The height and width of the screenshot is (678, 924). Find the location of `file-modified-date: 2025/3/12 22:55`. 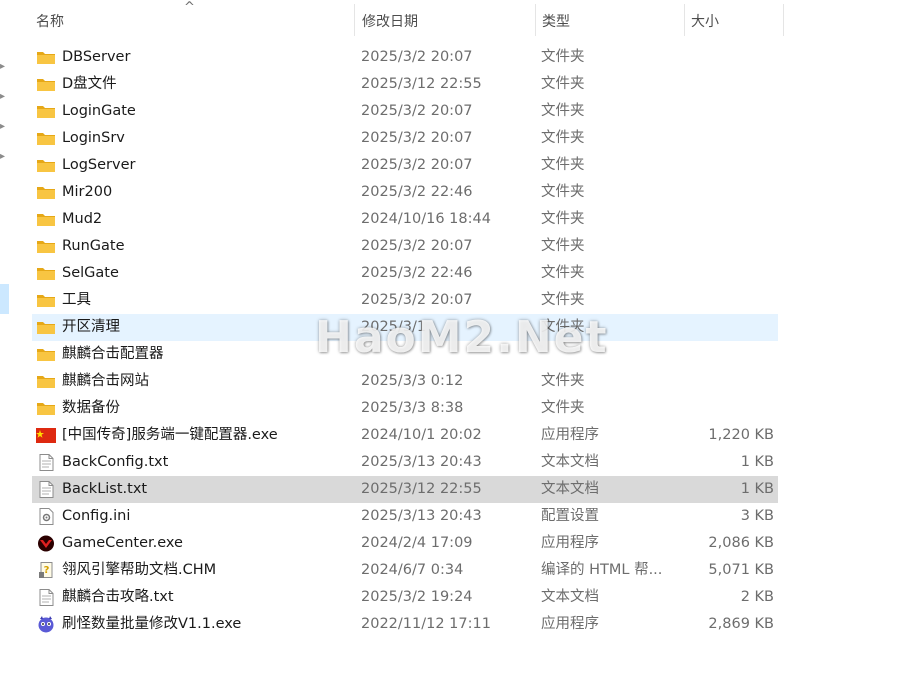

file-modified-date: 2025/3/12 22:55 is located at coordinates (421, 489).